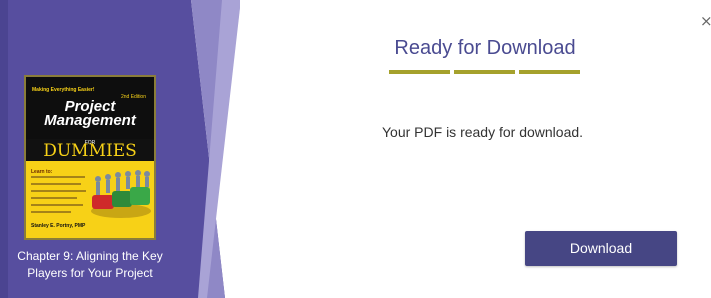 This screenshot has height=298, width=711. I want to click on ready-message: Your PDF is ready for download., so click(483, 132).